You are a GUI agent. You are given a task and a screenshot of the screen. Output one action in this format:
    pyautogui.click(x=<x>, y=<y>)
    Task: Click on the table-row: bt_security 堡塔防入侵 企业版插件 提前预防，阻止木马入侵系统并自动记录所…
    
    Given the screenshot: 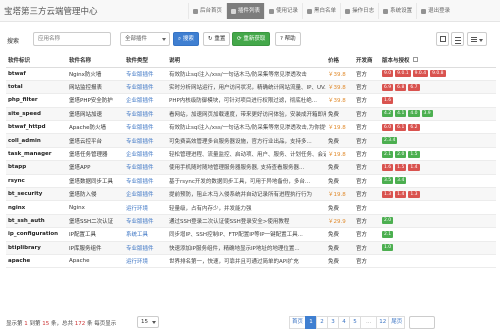 What is the action you would take?
    pyautogui.click(x=251, y=194)
    